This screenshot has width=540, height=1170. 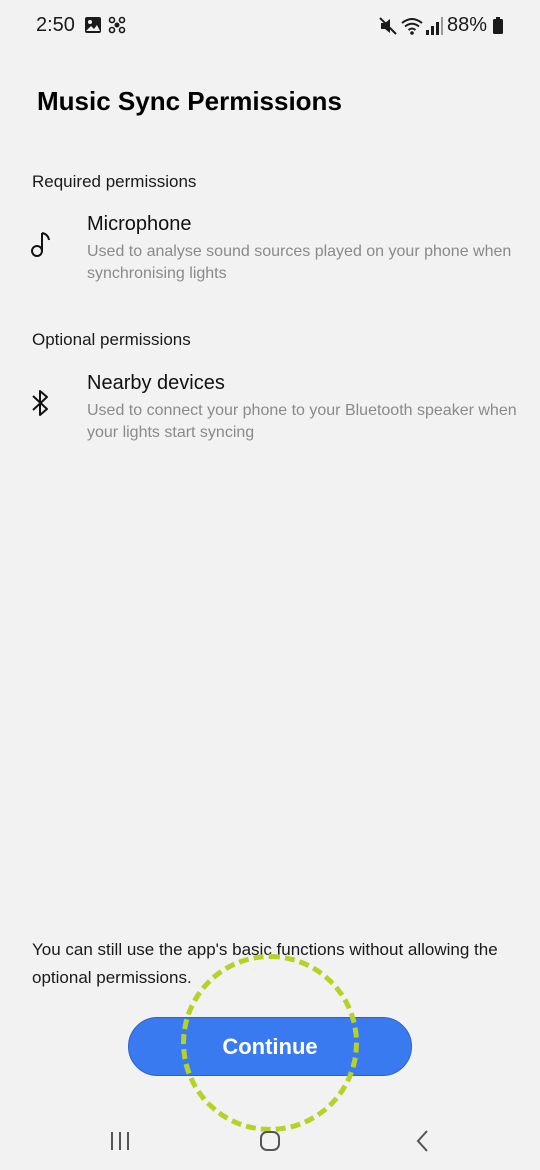 I want to click on navigation-bar, so click(x=270, y=1140).